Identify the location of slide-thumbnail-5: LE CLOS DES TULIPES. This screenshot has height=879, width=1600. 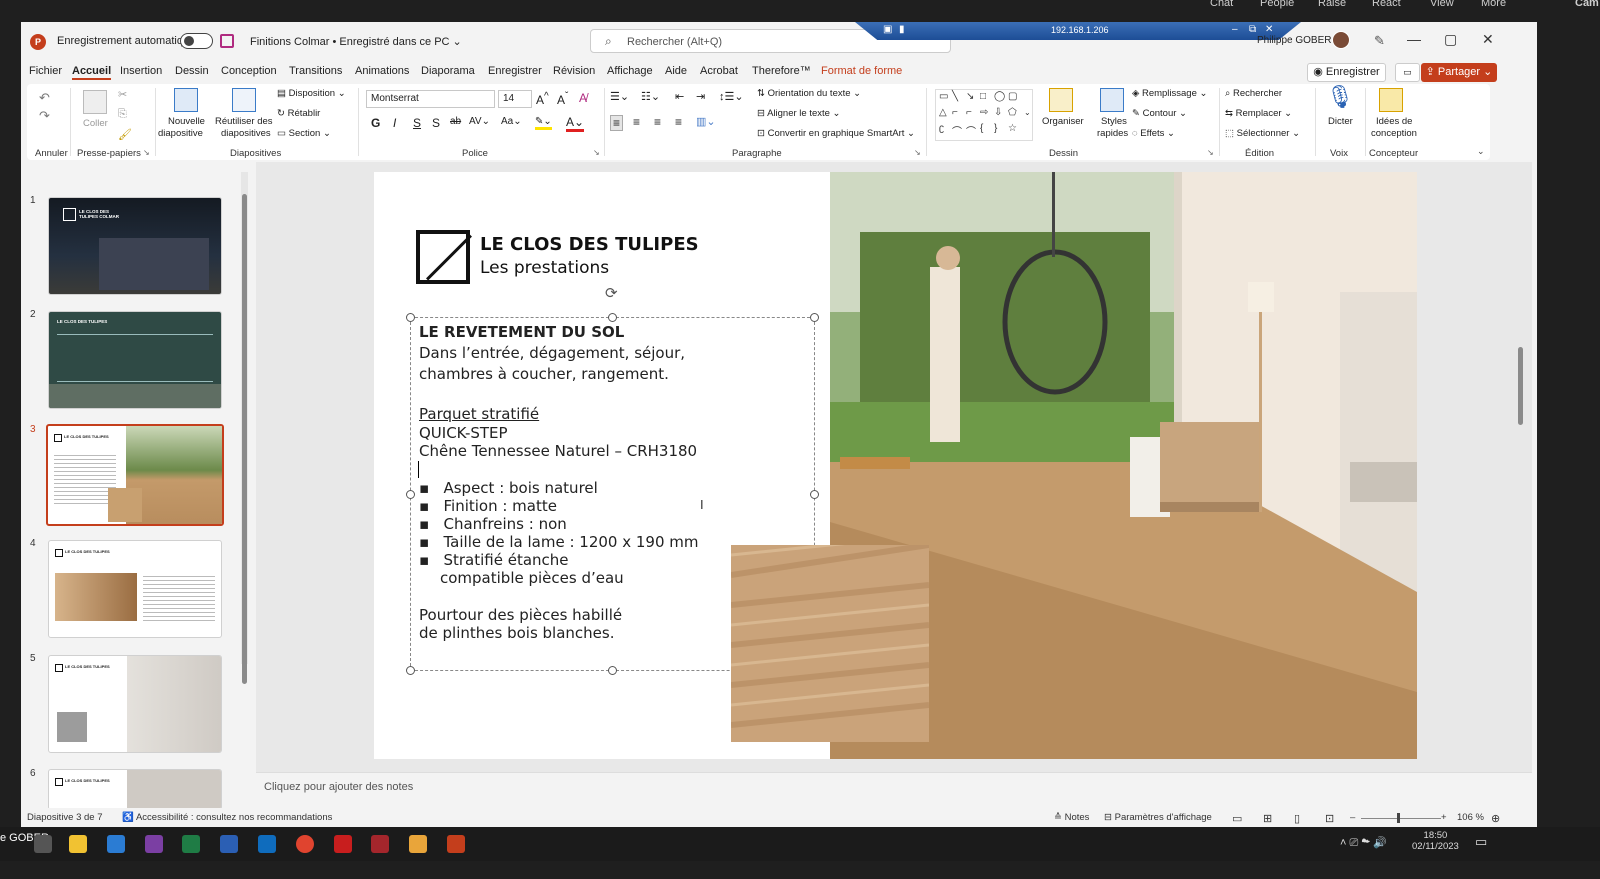
(135, 704).